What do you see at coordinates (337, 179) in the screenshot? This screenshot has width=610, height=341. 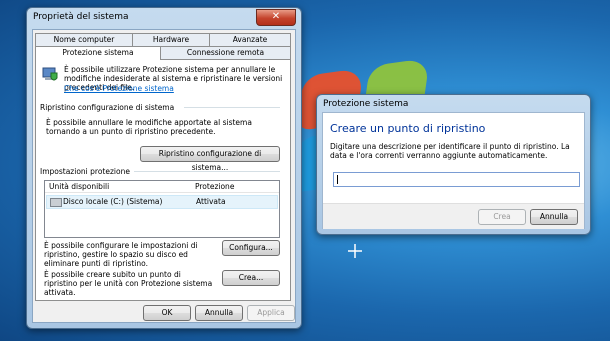 I see `text-cursor` at bounding box center [337, 179].